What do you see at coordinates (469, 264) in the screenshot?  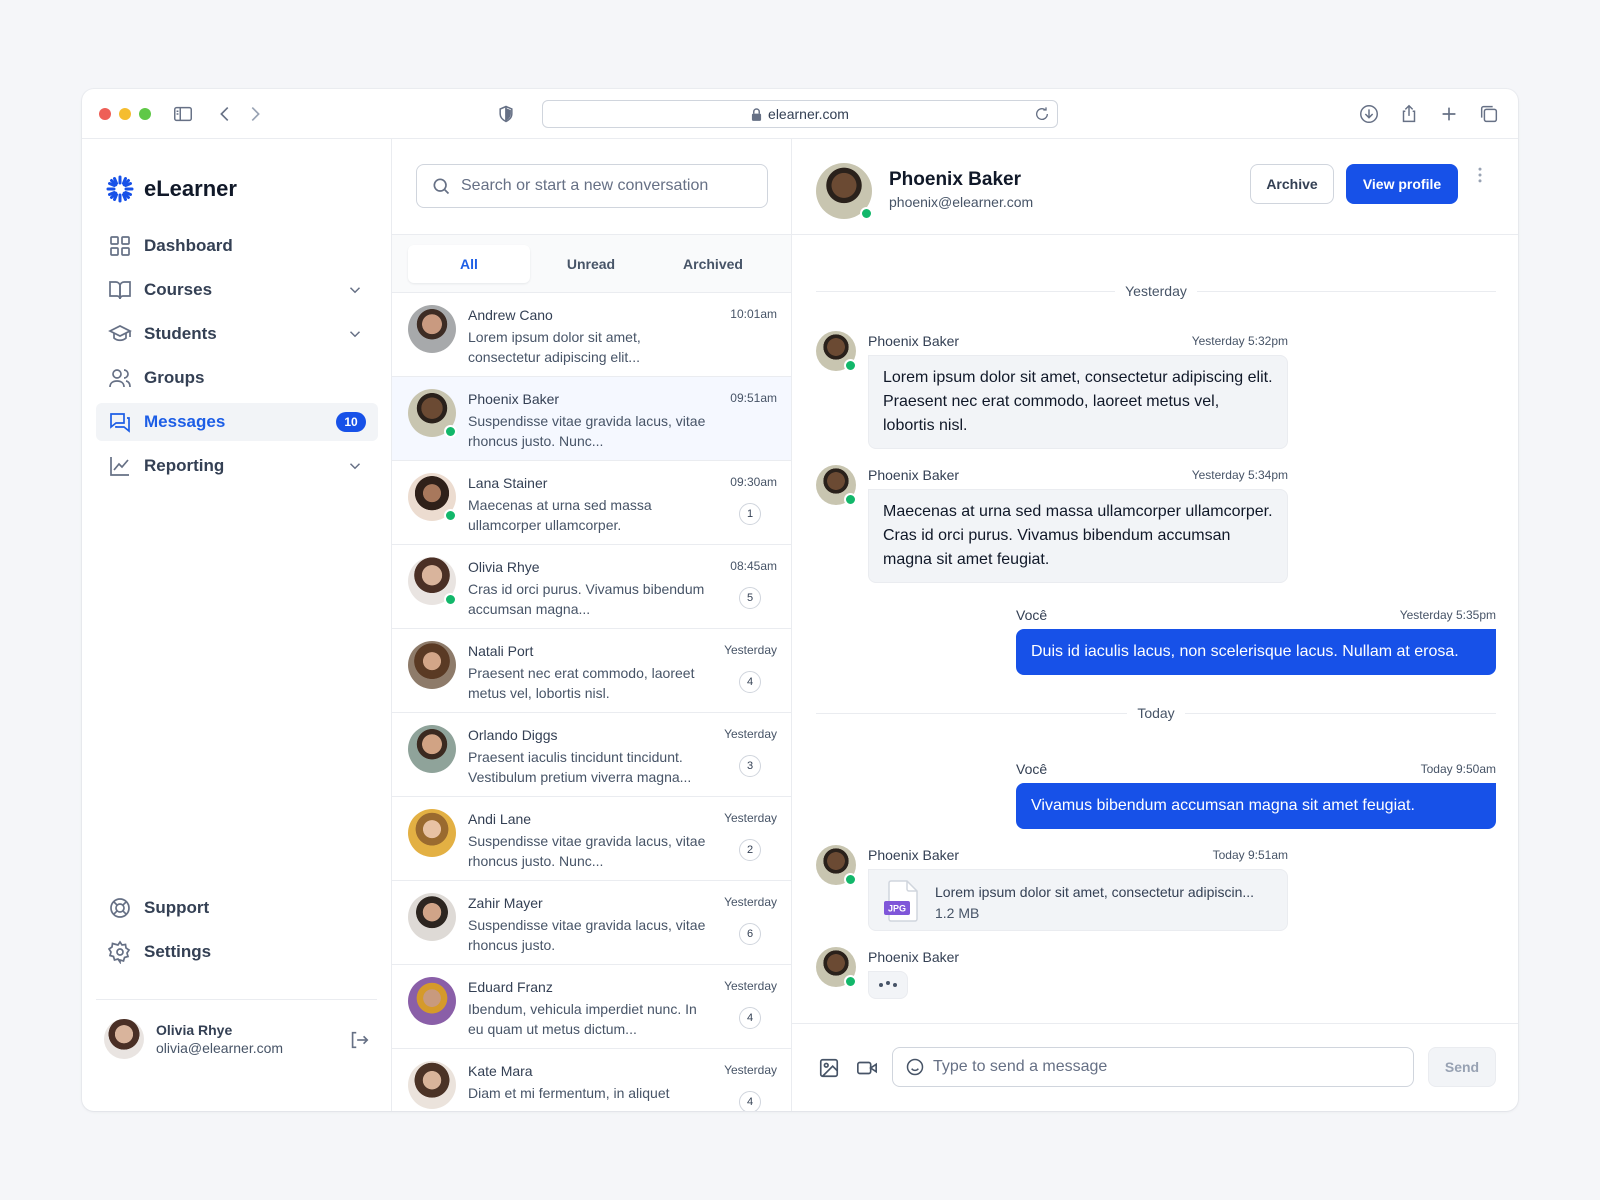 I see `tab-all: All` at bounding box center [469, 264].